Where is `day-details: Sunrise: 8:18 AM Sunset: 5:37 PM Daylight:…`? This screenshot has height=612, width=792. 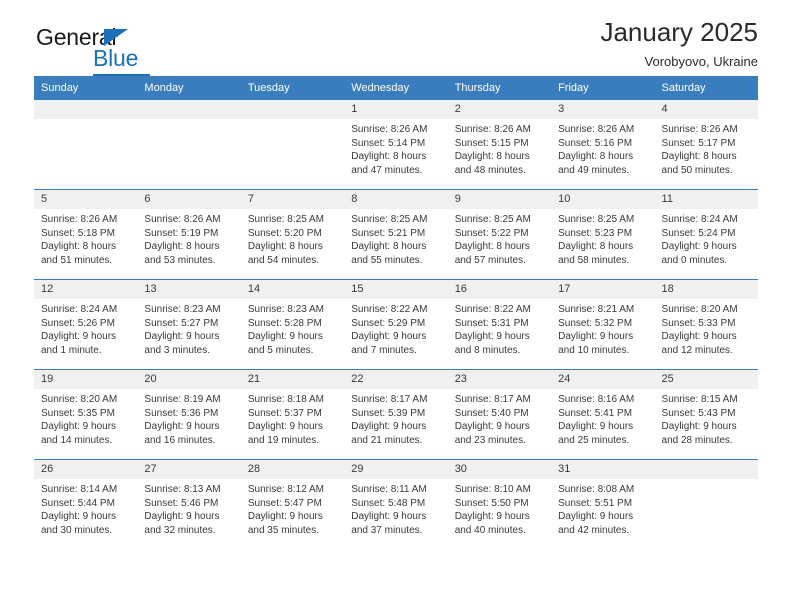
day-details: Sunrise: 8:18 AM Sunset: 5:37 PM Daylight:… is located at coordinates (292, 418).